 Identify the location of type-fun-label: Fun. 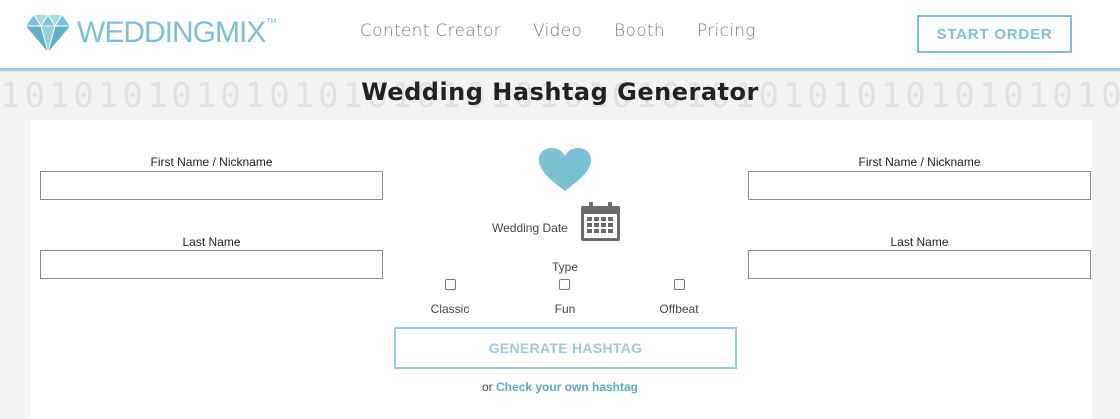
(565, 309).